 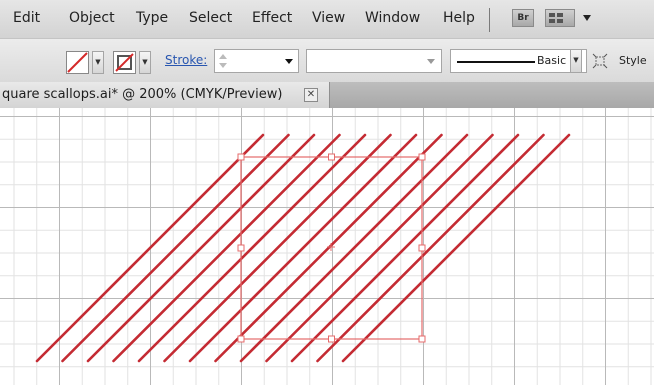 What do you see at coordinates (152, 18) in the screenshot?
I see `menu-type: Type` at bounding box center [152, 18].